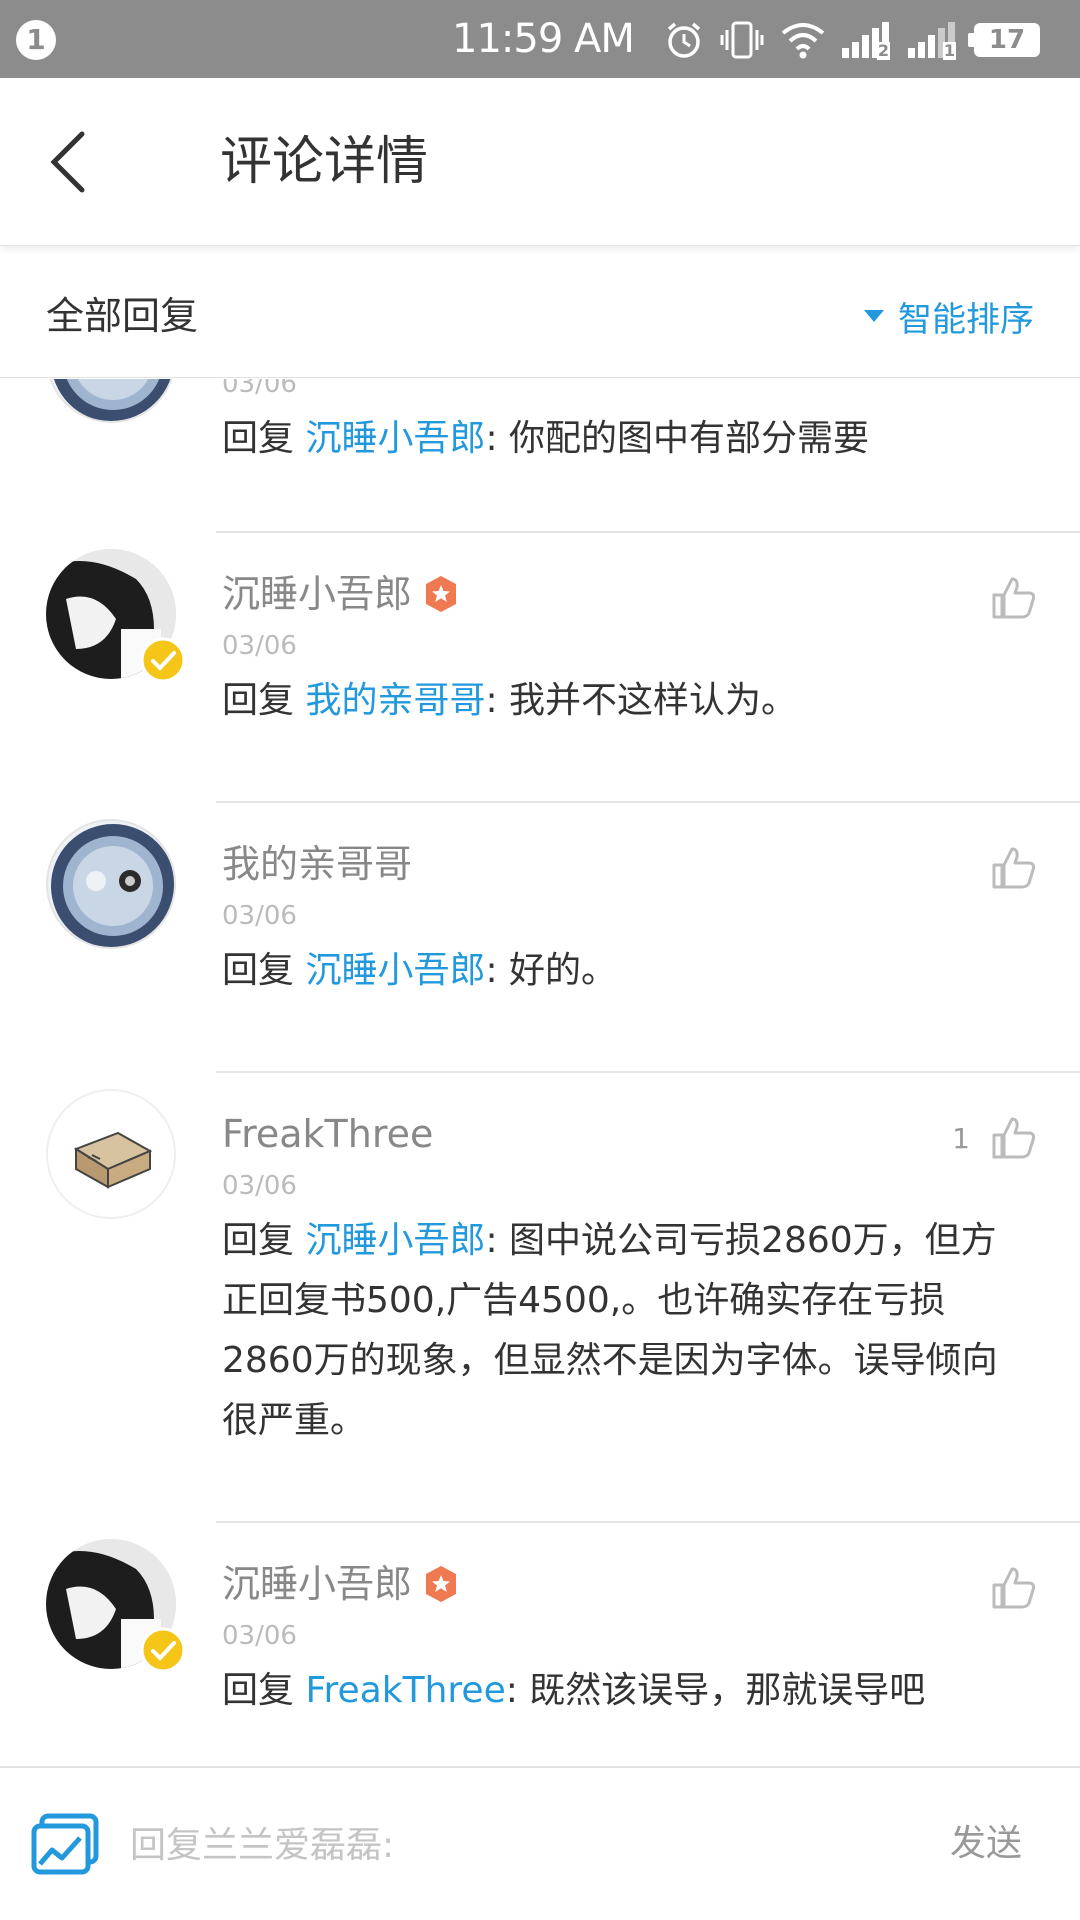 The image size is (1080, 1920). I want to click on comment-body: 回复 沉睡小吾郎: 你配的图中有部分需要, so click(627, 439).